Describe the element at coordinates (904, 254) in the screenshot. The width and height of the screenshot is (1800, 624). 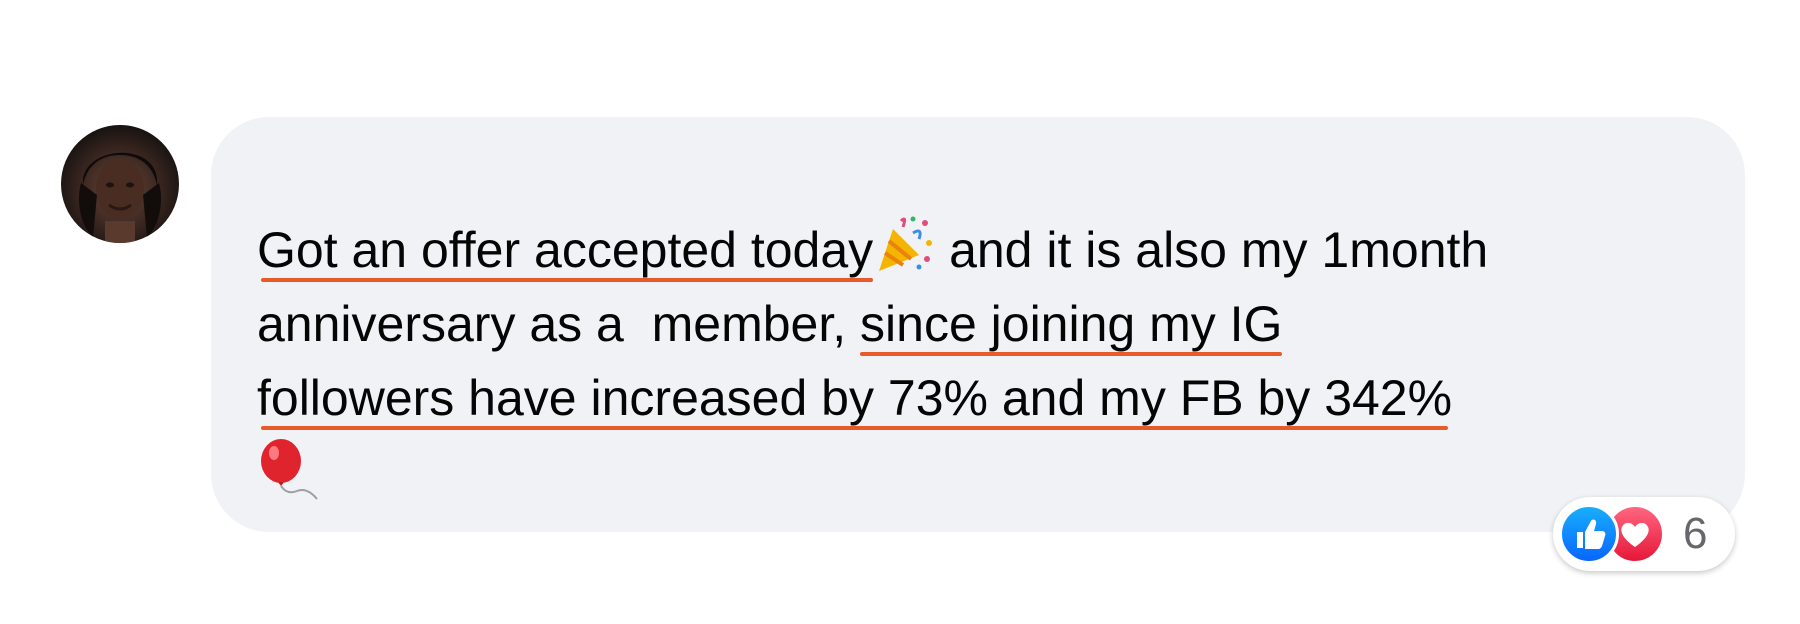
I see `party-popper-icon` at that location.